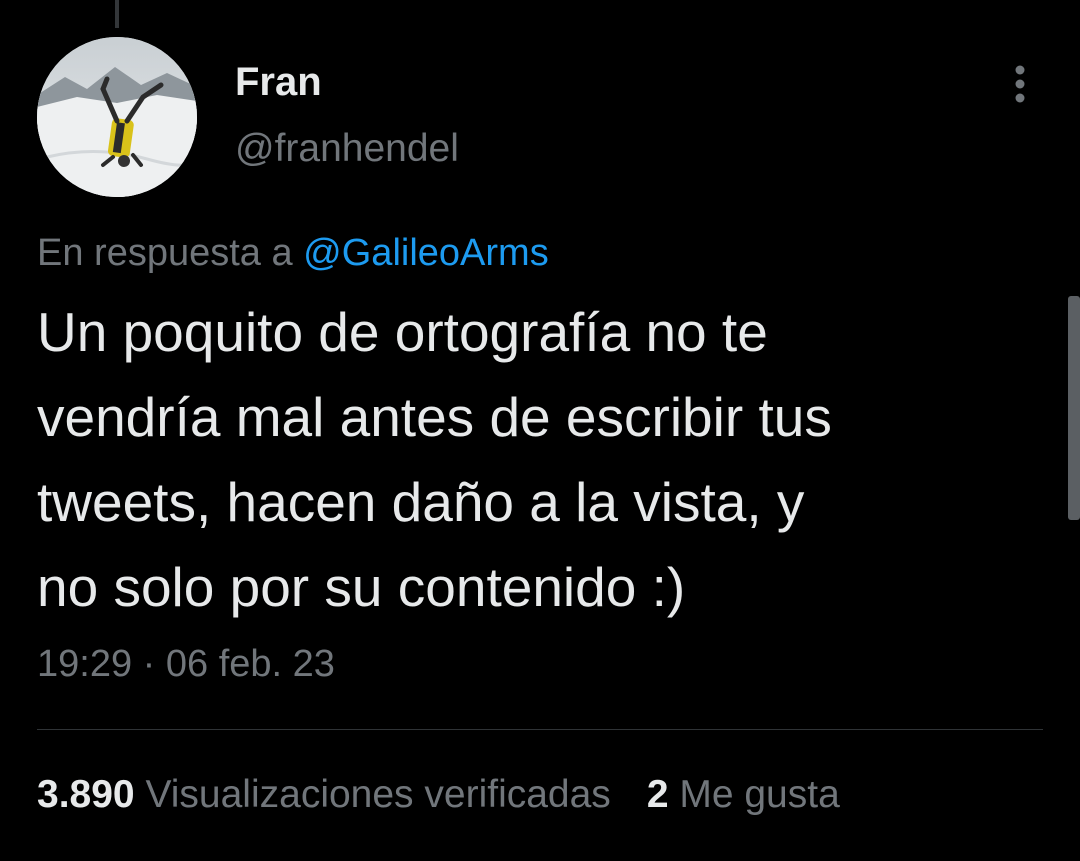 This screenshot has width=1080, height=861. Describe the element at coordinates (426, 253) in the screenshot. I see `reply-mention-link: @GalileoArms` at that location.